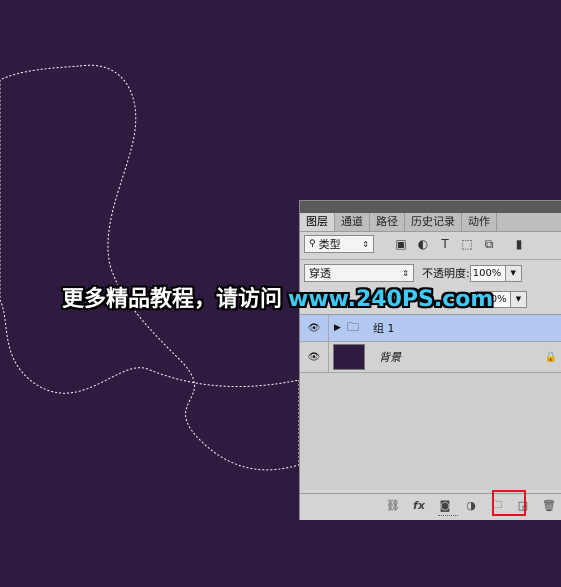 The height and width of the screenshot is (587, 561). Describe the element at coordinates (487, 273) in the screenshot. I see `opacity-input: 100%` at that location.